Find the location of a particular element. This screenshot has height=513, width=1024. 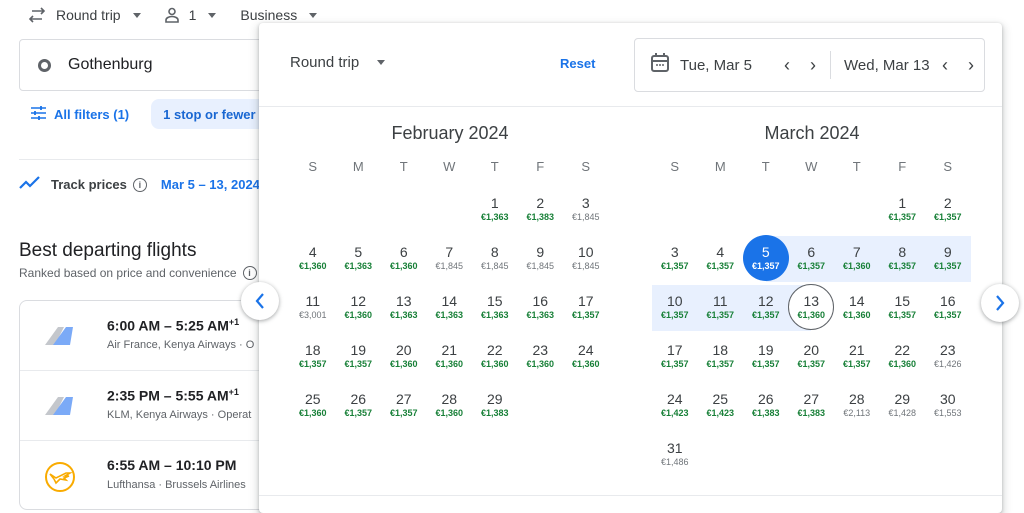

calendar-day-in-range: 10 €1,357 is located at coordinates (675, 308).